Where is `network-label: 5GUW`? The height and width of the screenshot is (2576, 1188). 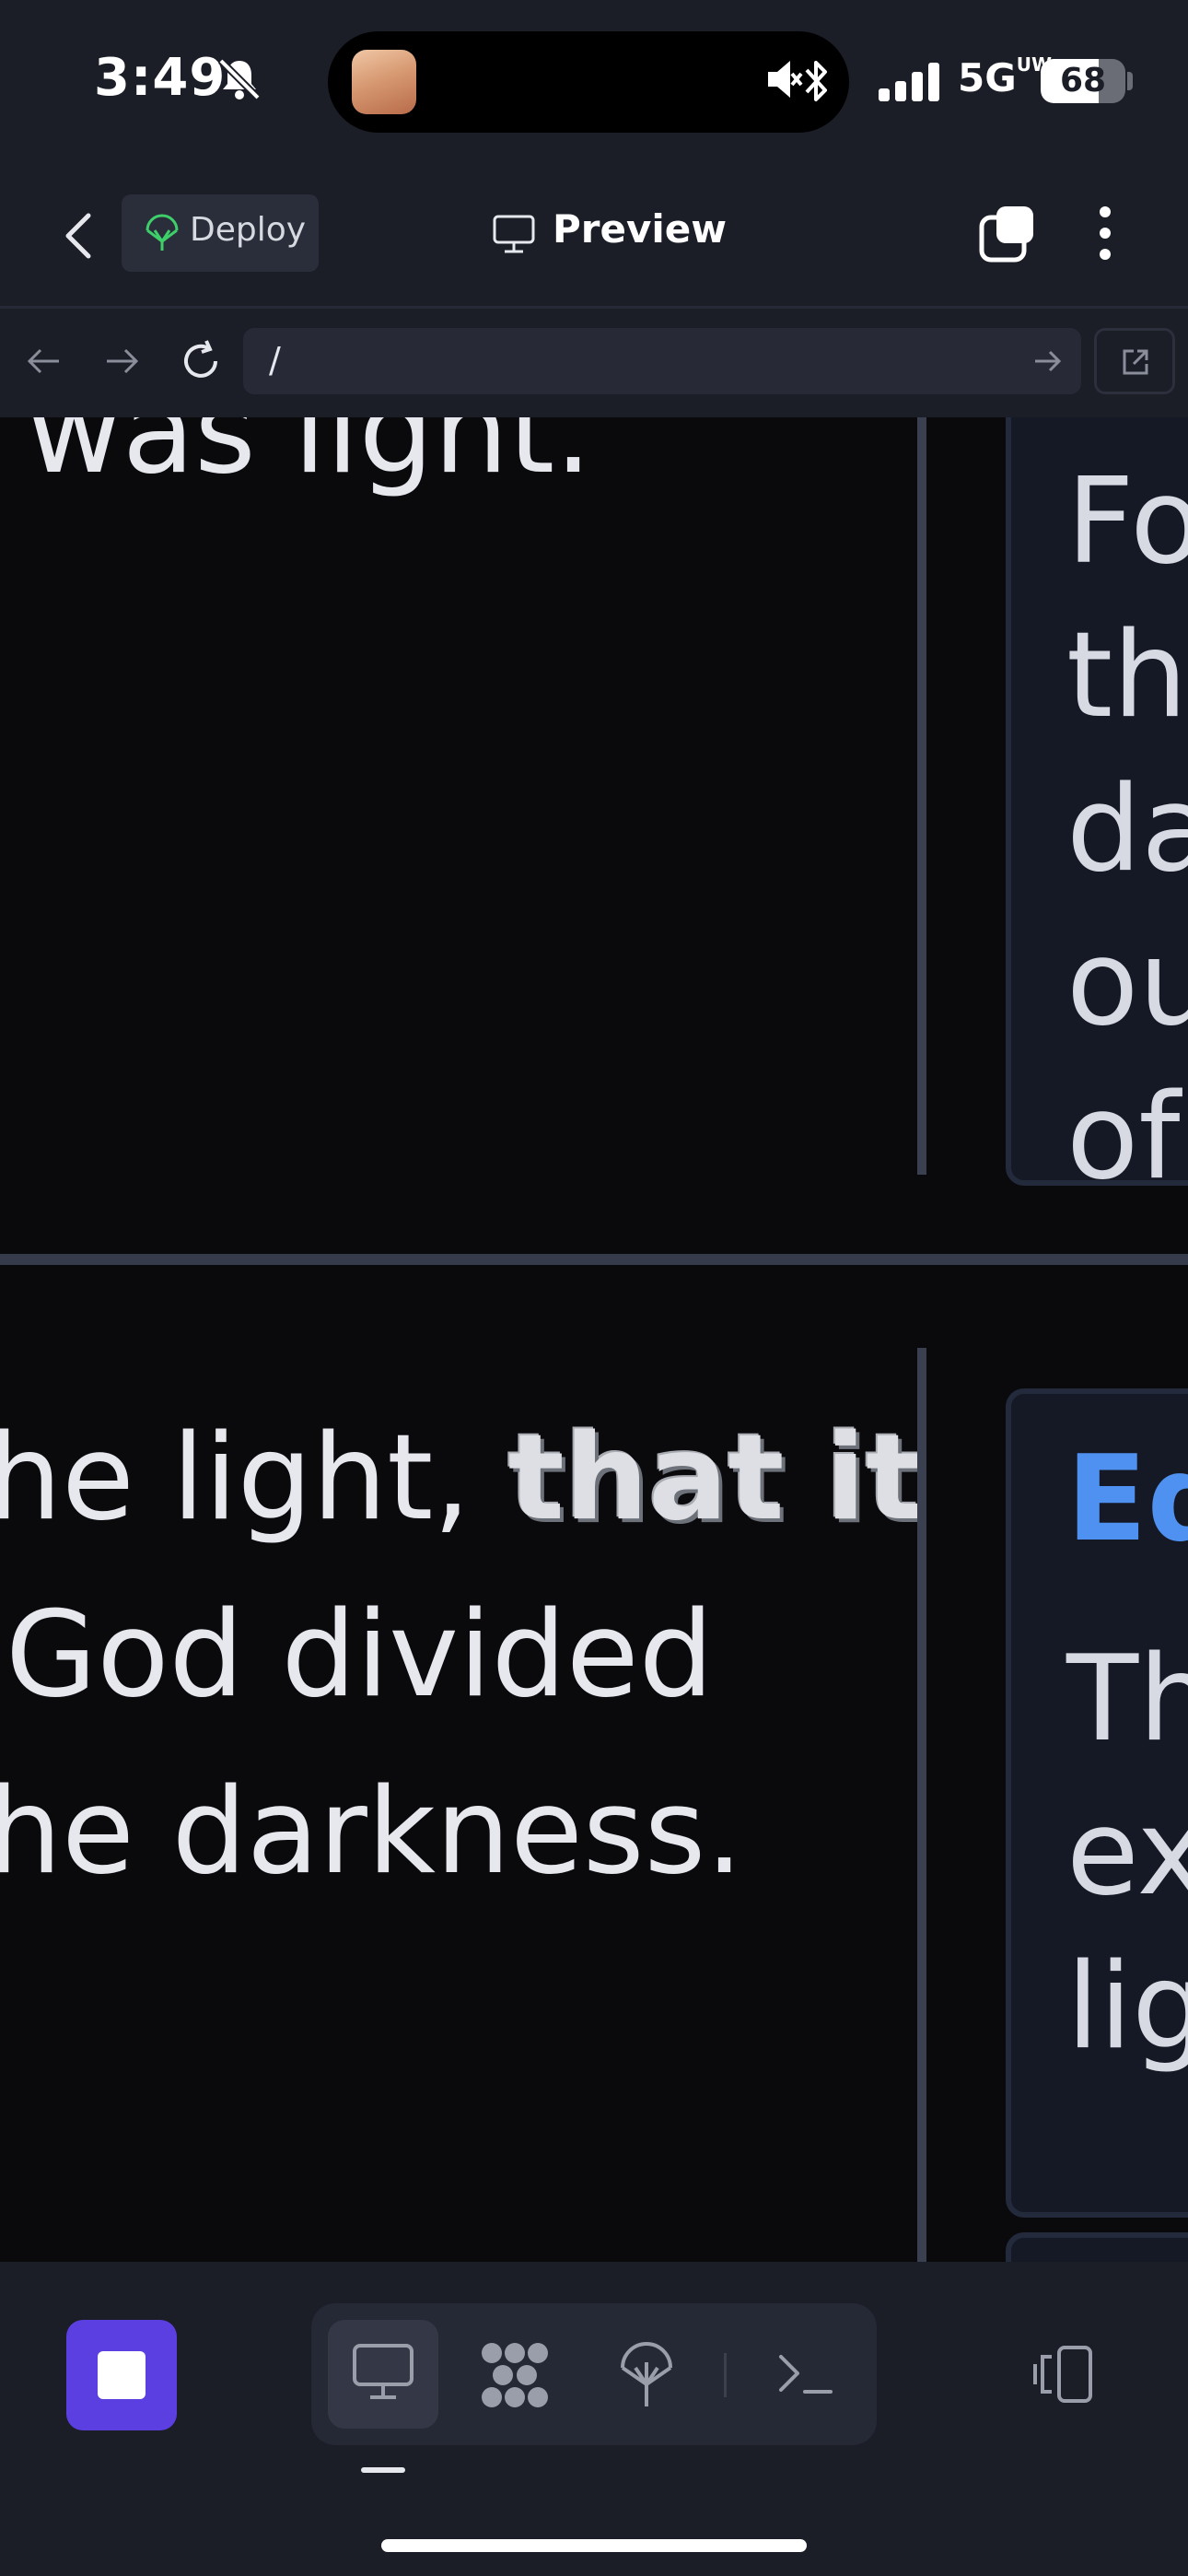
network-label: 5GUW is located at coordinates (1005, 76).